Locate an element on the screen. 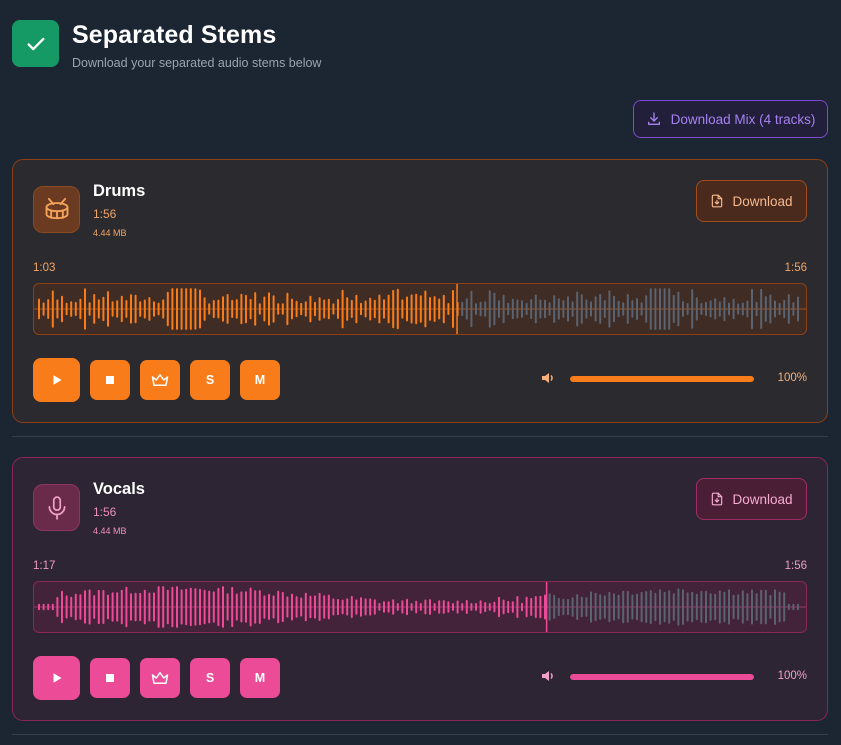  track-file-size: 4.44 MB is located at coordinates (110, 531).